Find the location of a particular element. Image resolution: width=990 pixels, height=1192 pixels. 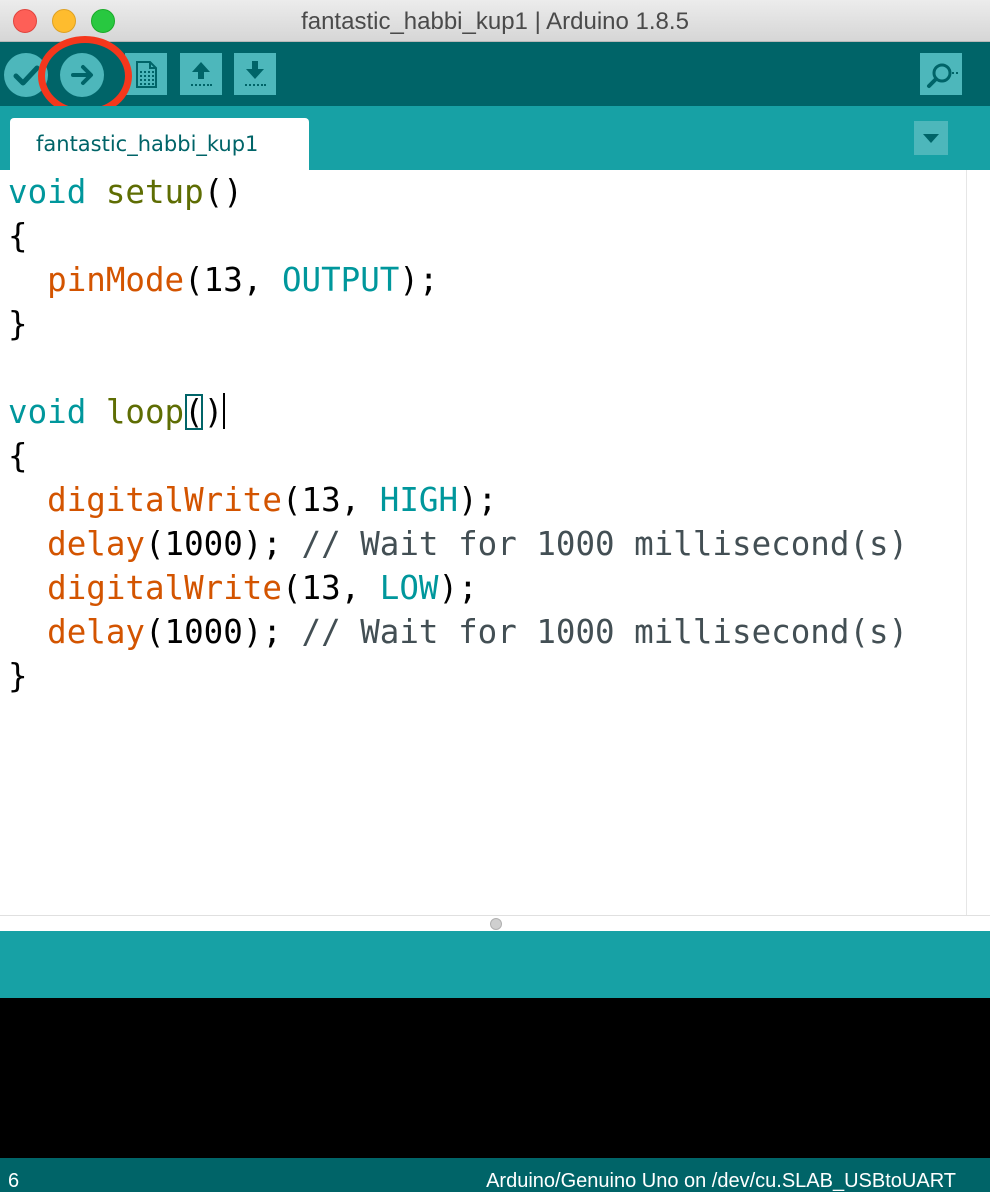

new-document-icon is located at coordinates (146, 74).